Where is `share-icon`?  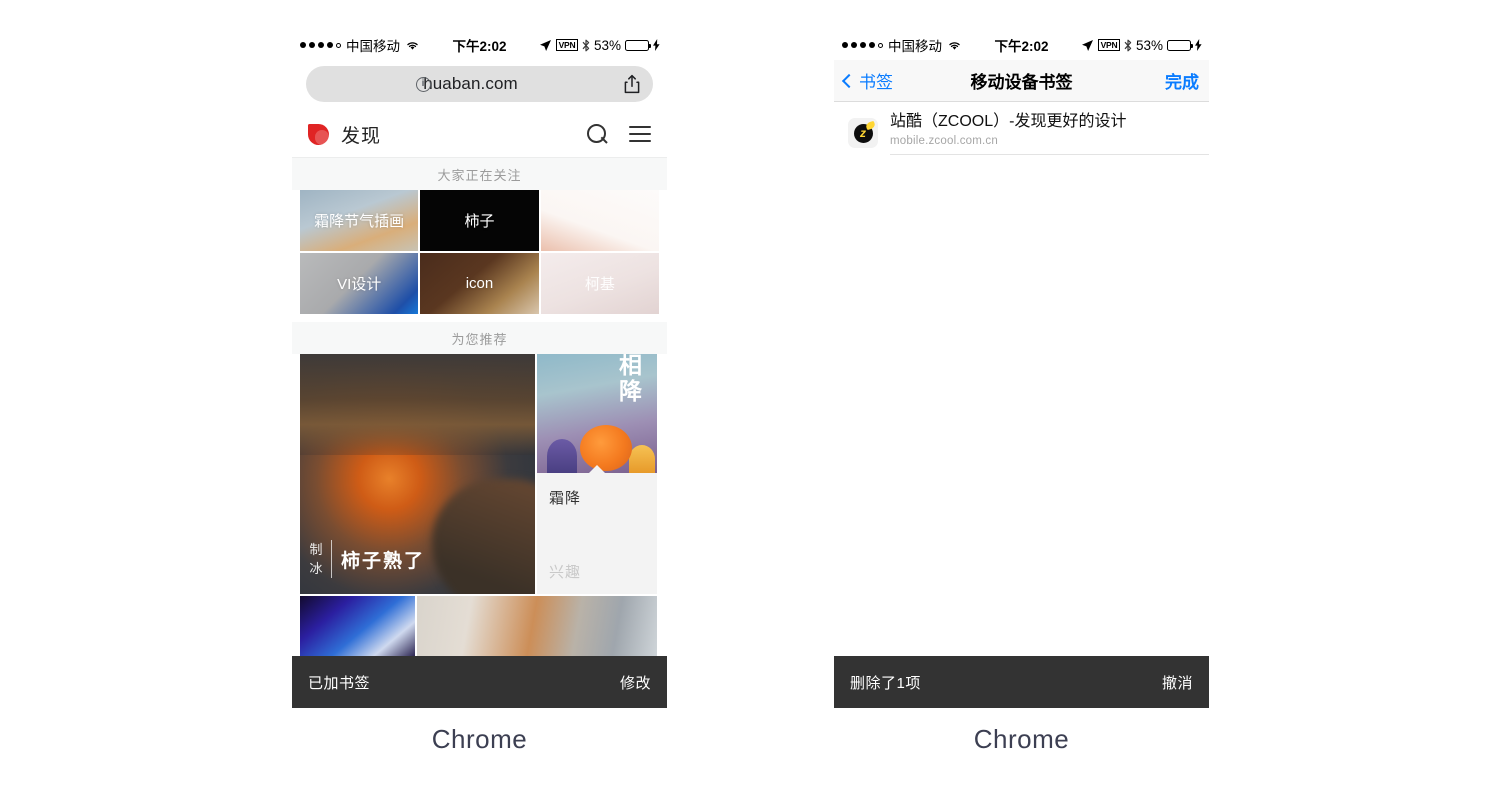
share-icon is located at coordinates (632, 84).